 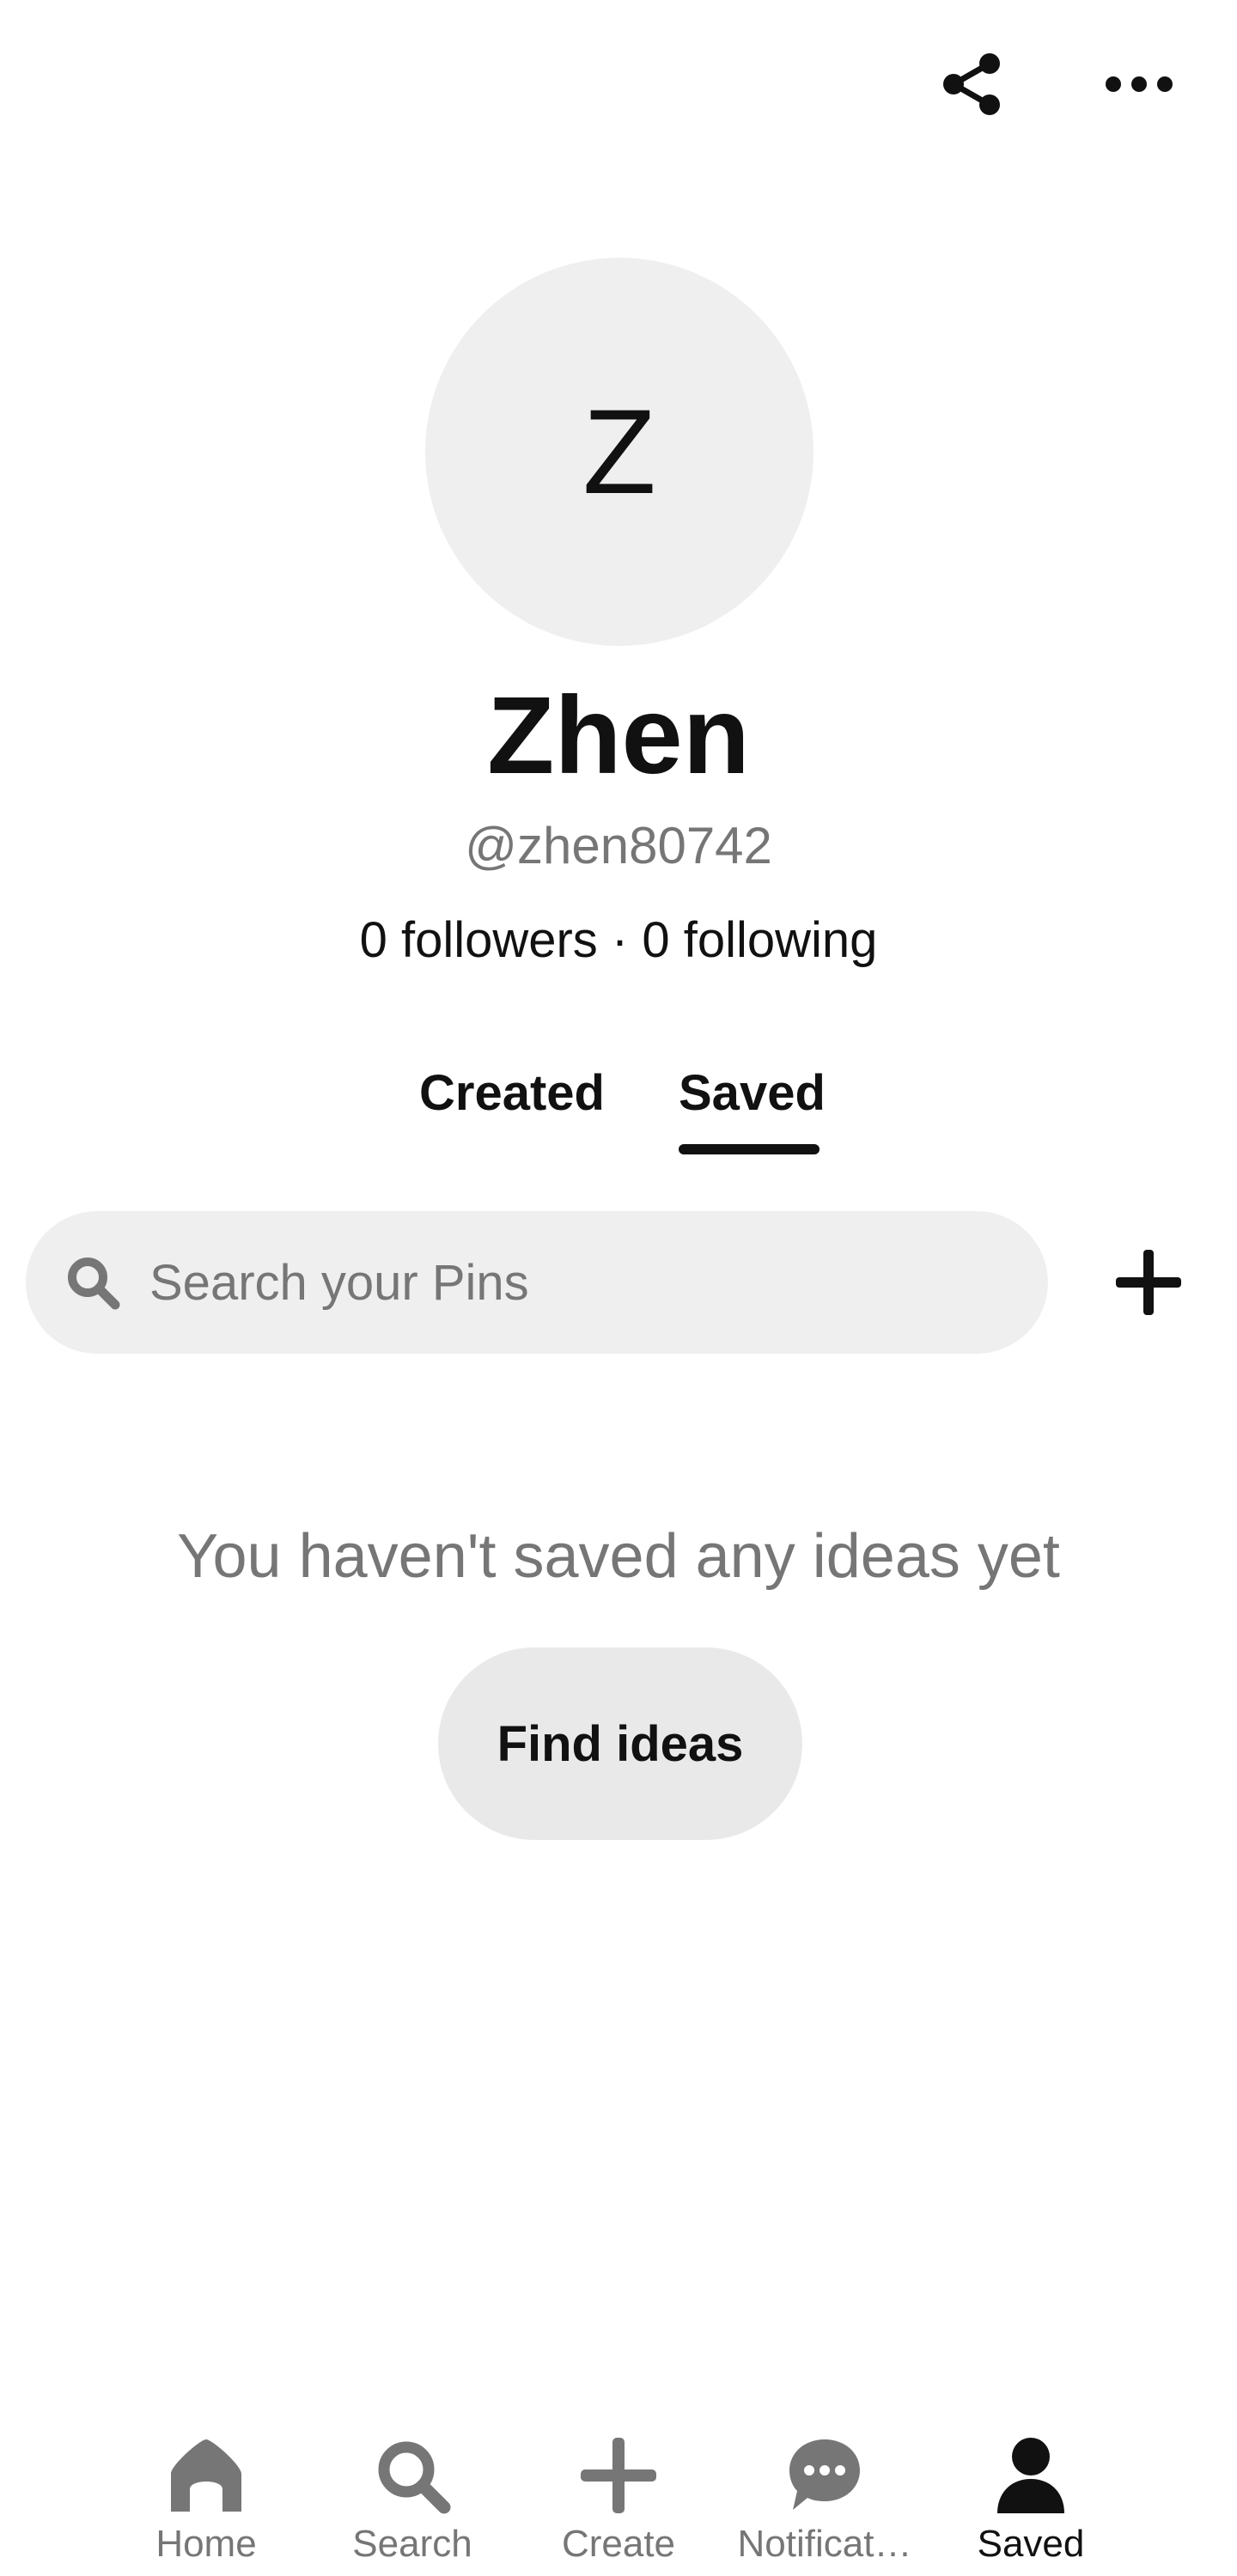 What do you see at coordinates (618, 940) in the screenshot?
I see `follow-stats: 0 followers · 0 following` at bounding box center [618, 940].